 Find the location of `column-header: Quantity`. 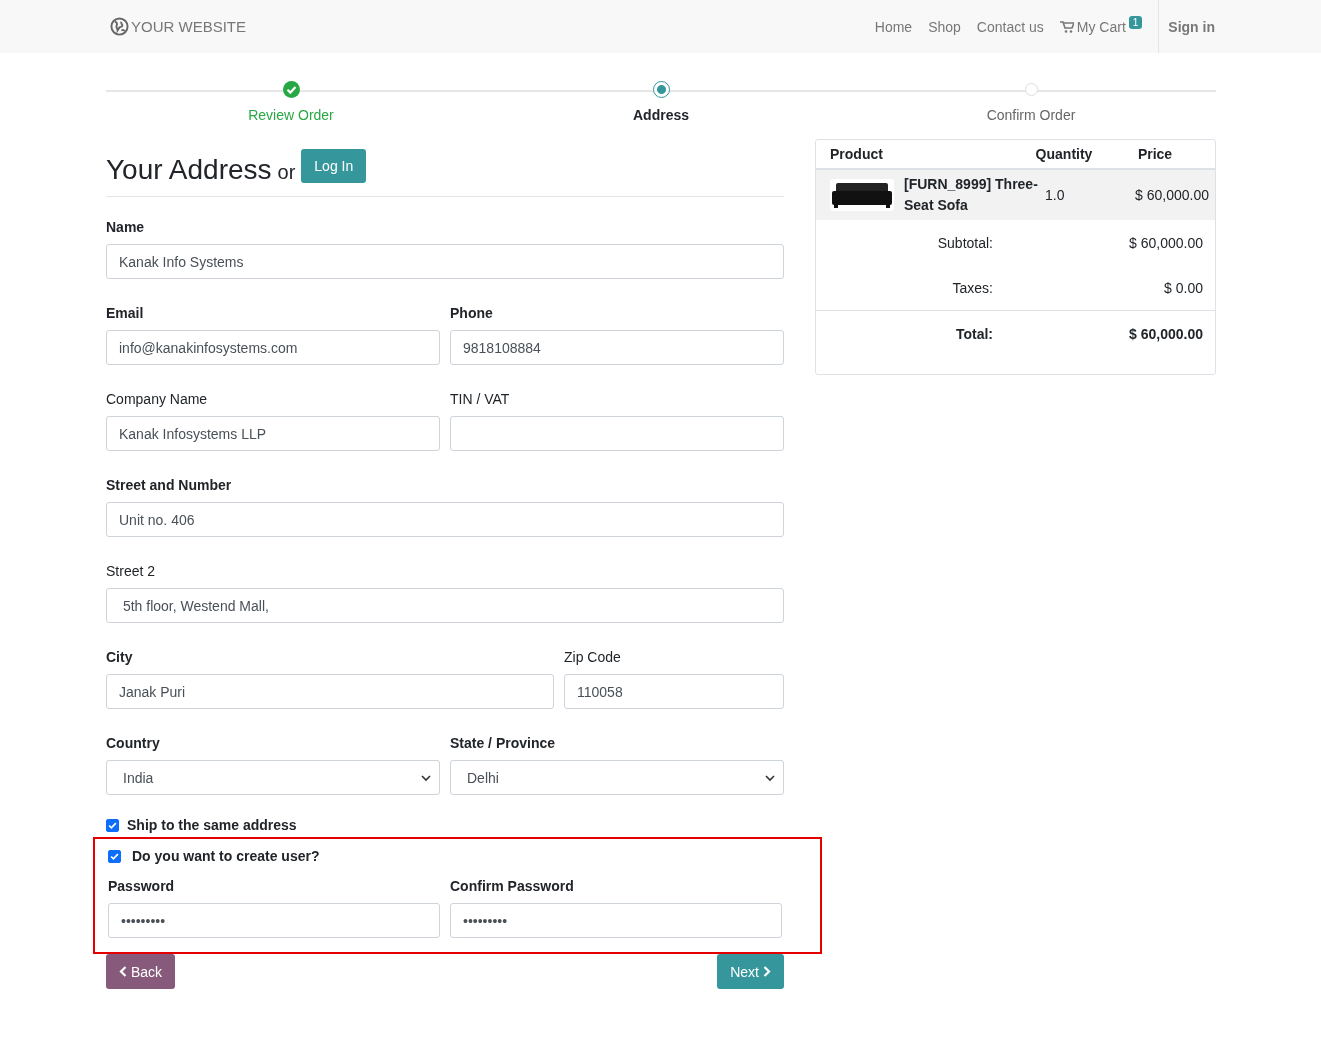

column-header: Quantity is located at coordinates (1064, 154).